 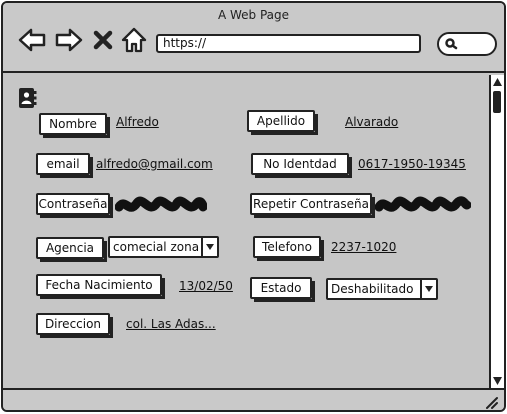 What do you see at coordinates (301, 165) in the screenshot?
I see `identidad-label: No Identdad` at bounding box center [301, 165].